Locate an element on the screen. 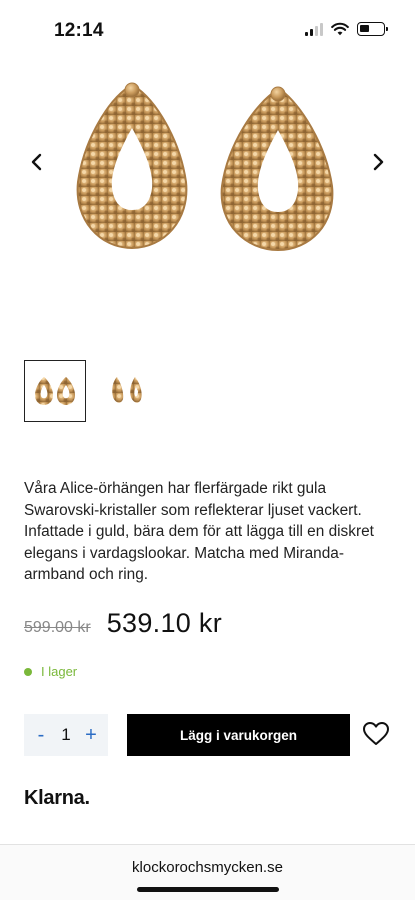 The width and height of the screenshot is (415, 900). right-earring is located at coordinates (277, 169).